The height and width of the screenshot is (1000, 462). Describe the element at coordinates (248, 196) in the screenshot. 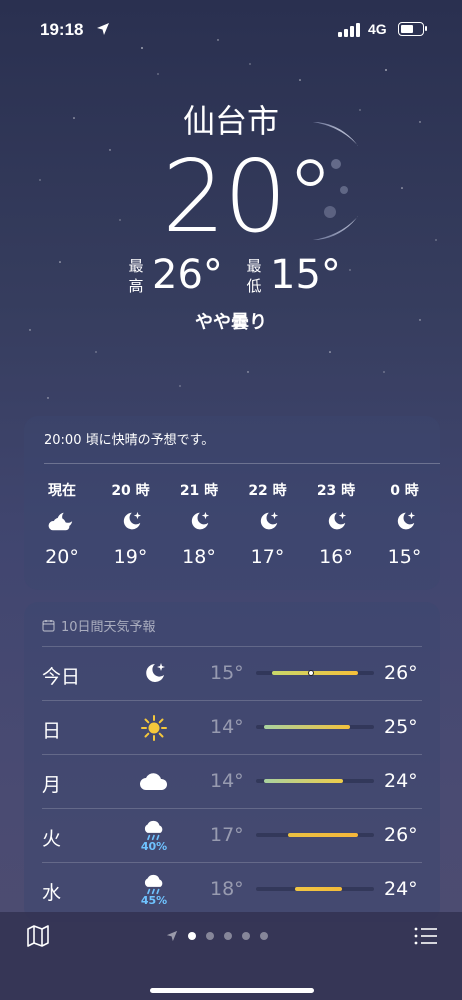

I see `current-temperature: 20°` at that location.